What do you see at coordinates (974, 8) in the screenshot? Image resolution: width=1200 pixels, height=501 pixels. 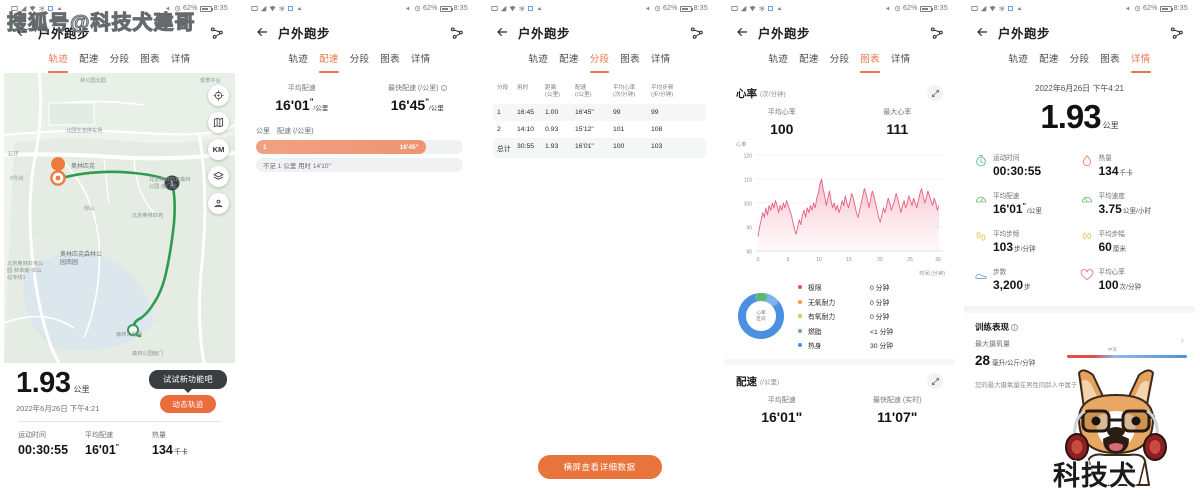 I see `sim-icon` at bounding box center [974, 8].